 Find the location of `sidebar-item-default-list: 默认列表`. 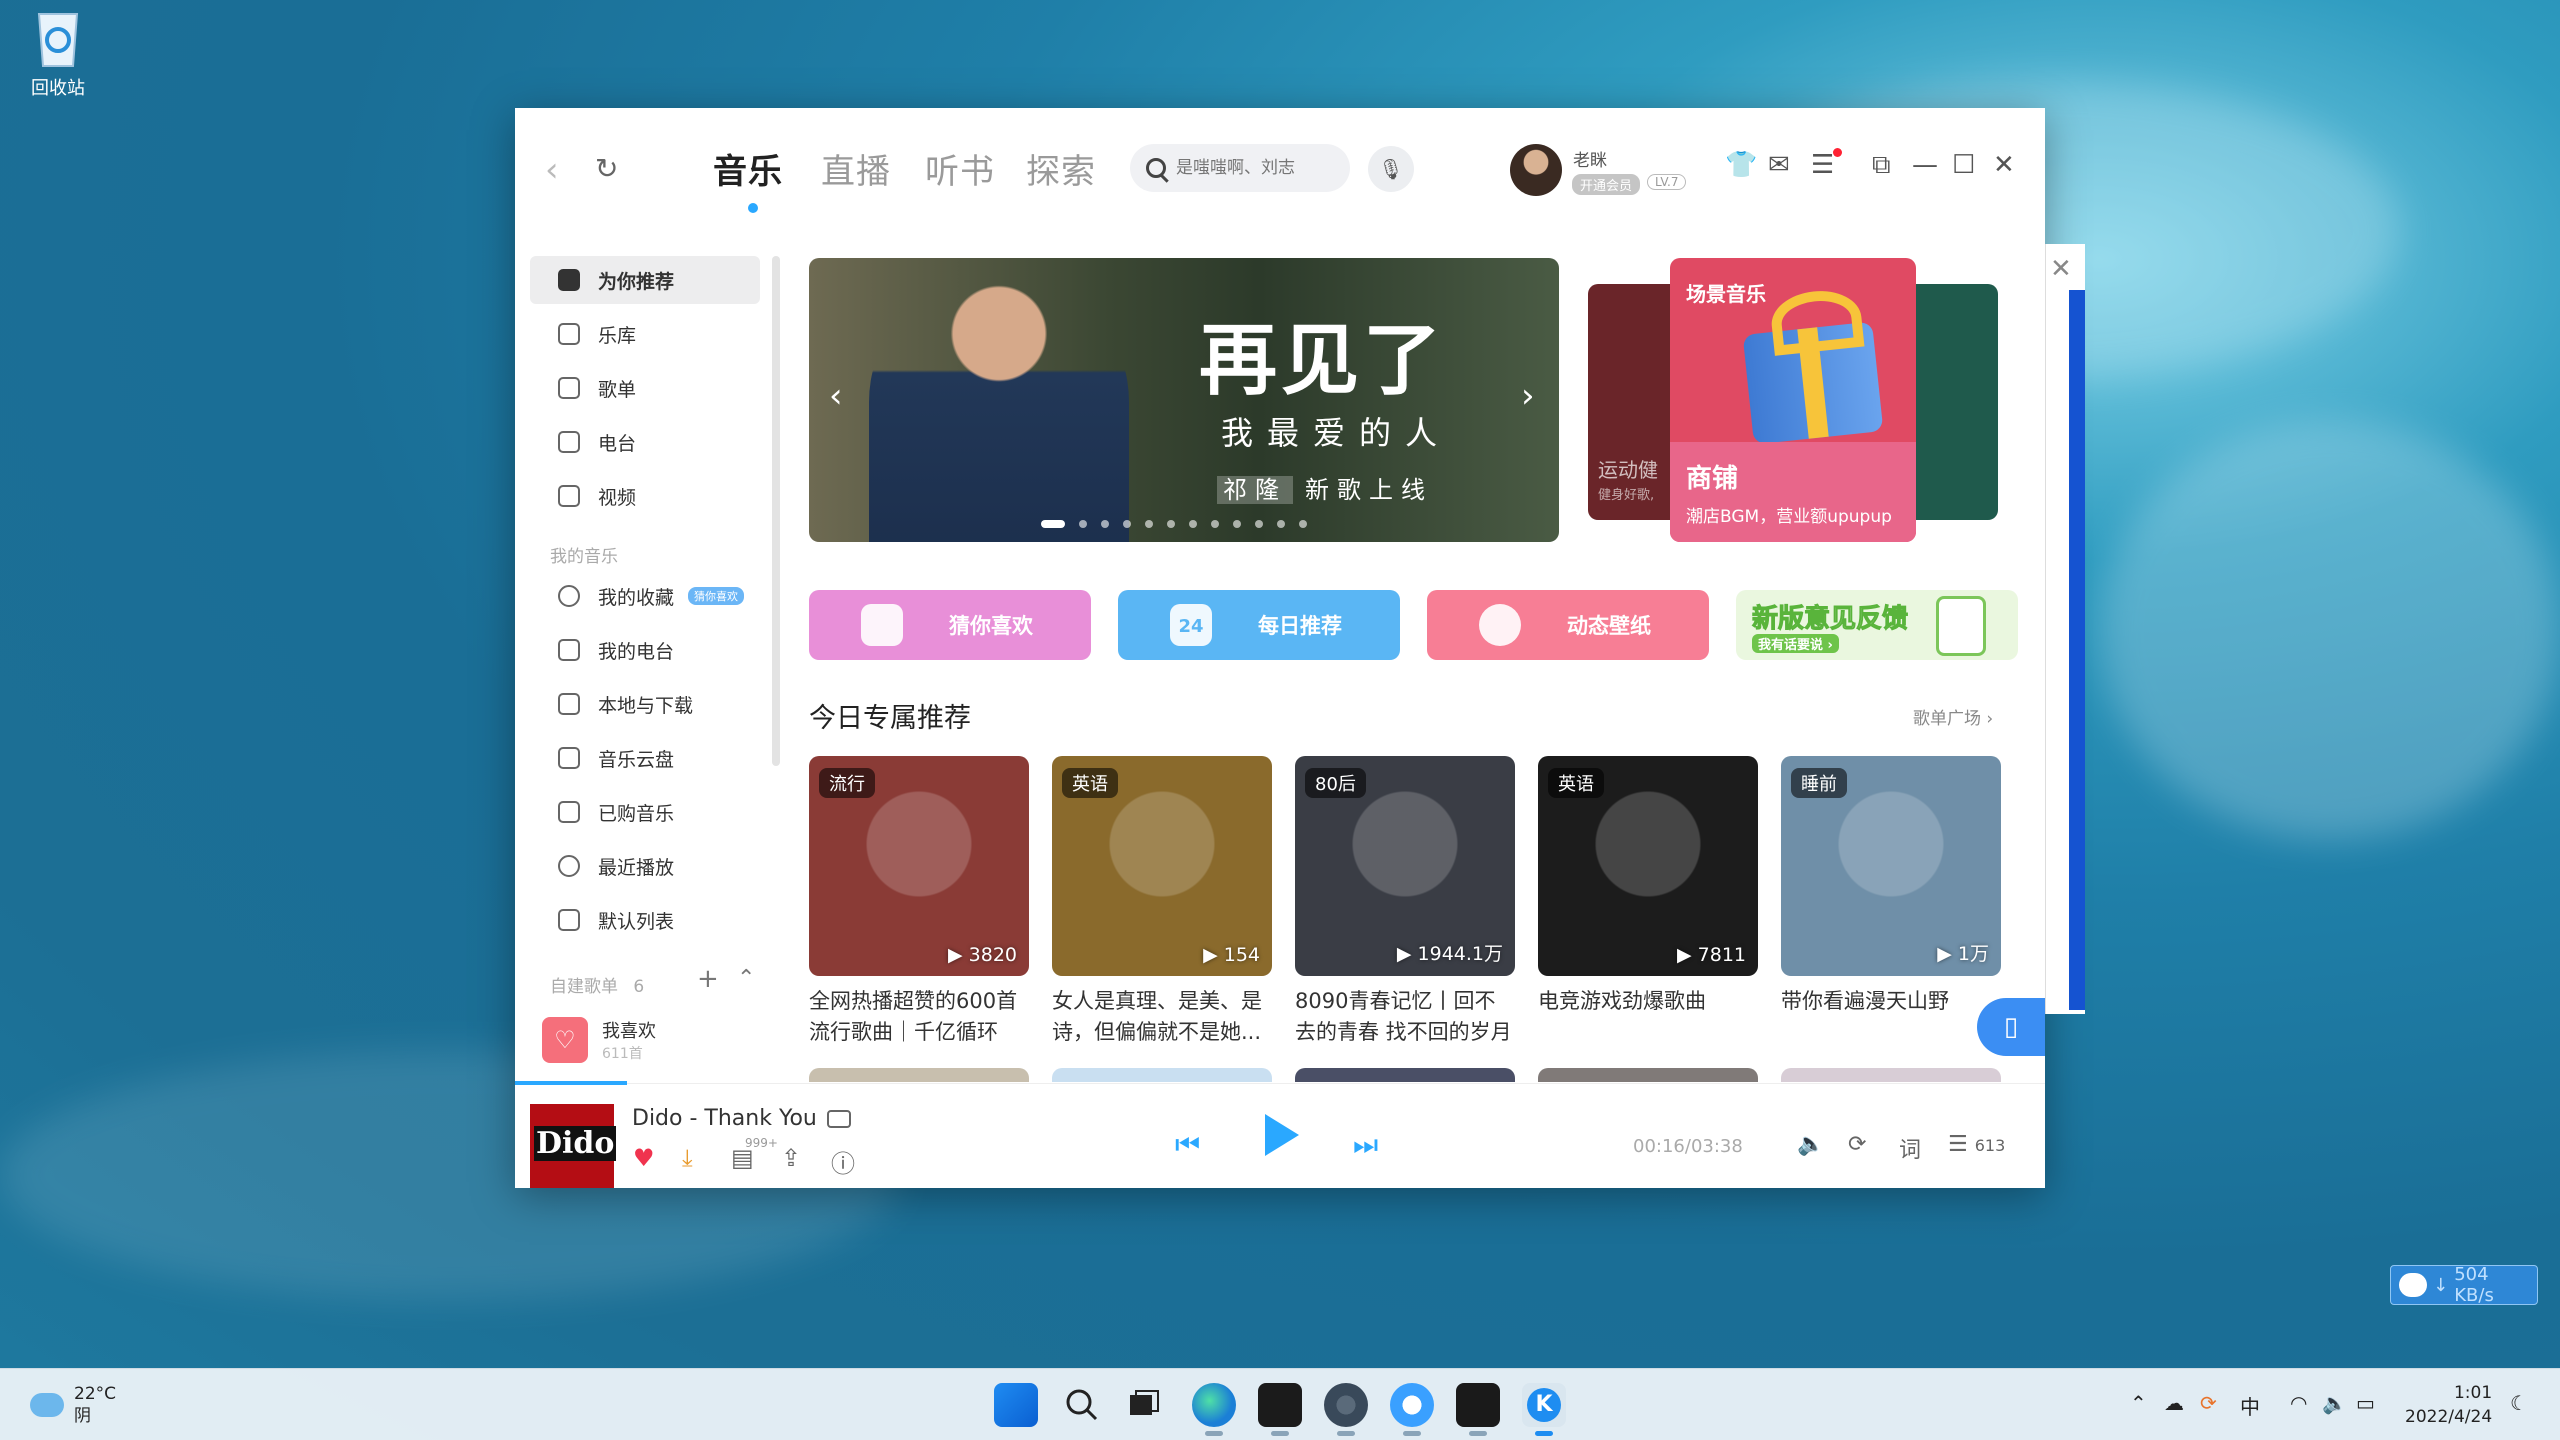

sidebar-item-default-list: 默认列表 is located at coordinates (645, 920).